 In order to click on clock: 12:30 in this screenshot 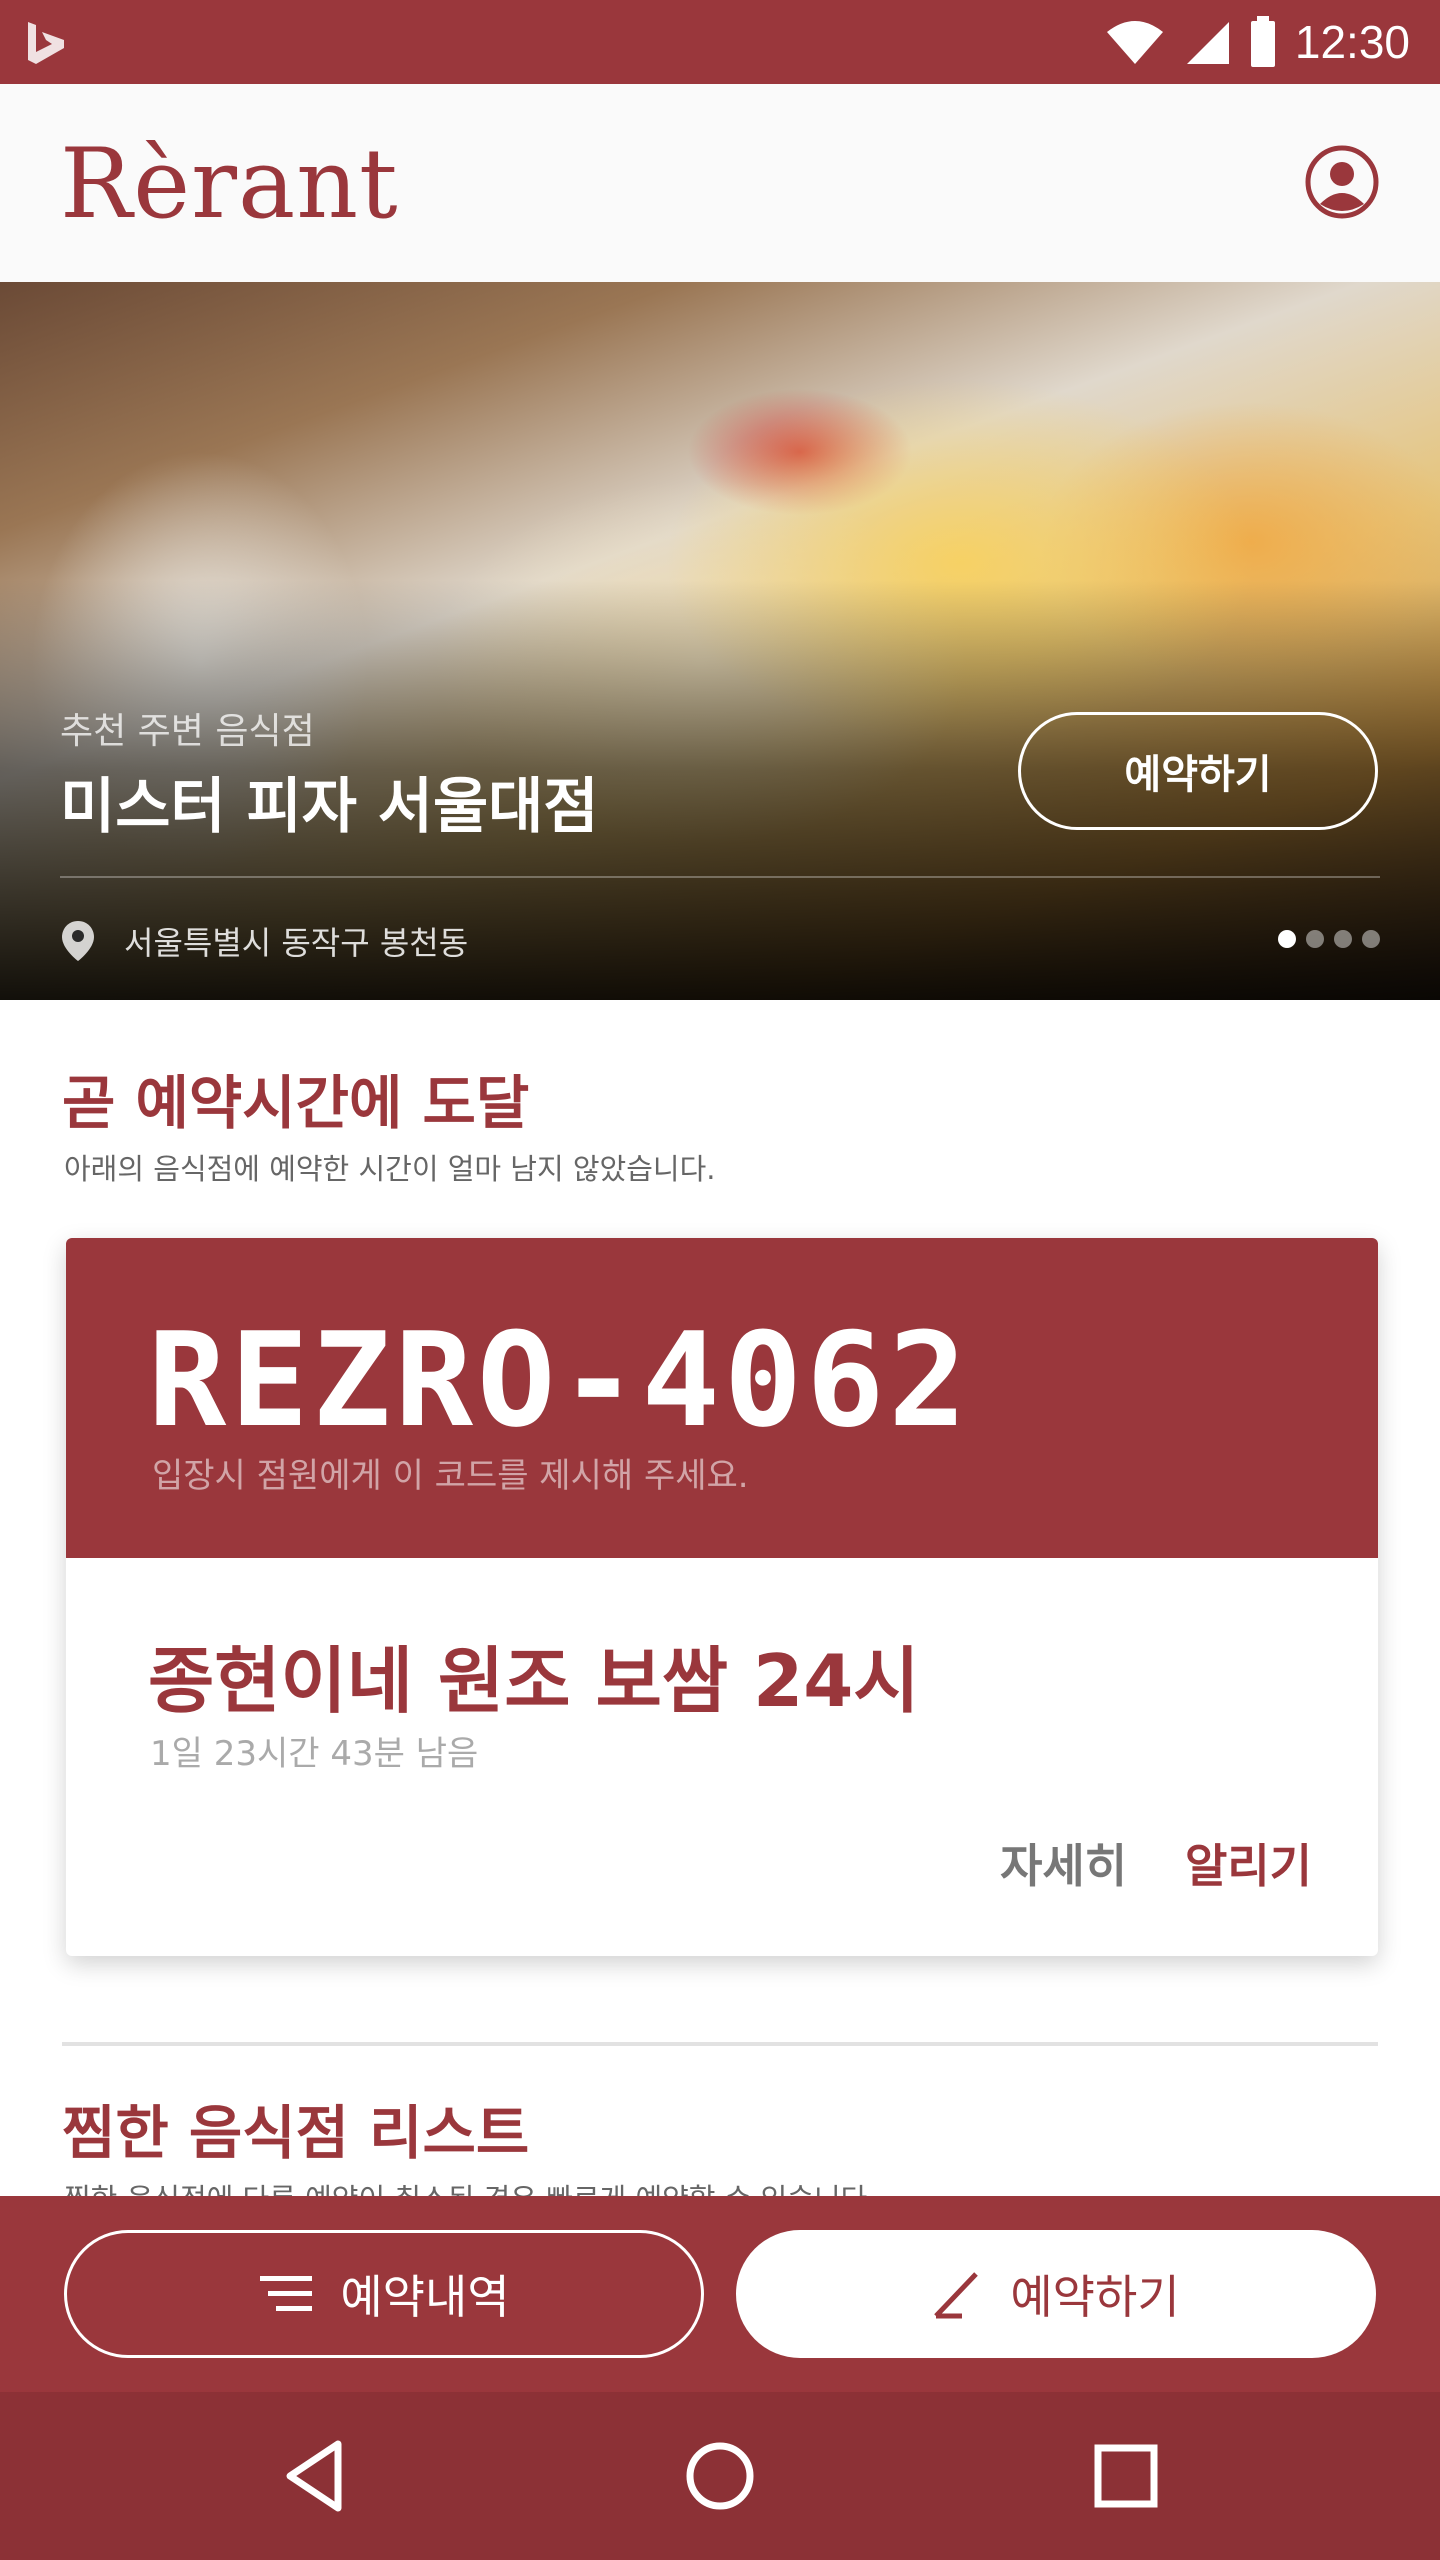, I will do `click(1352, 42)`.